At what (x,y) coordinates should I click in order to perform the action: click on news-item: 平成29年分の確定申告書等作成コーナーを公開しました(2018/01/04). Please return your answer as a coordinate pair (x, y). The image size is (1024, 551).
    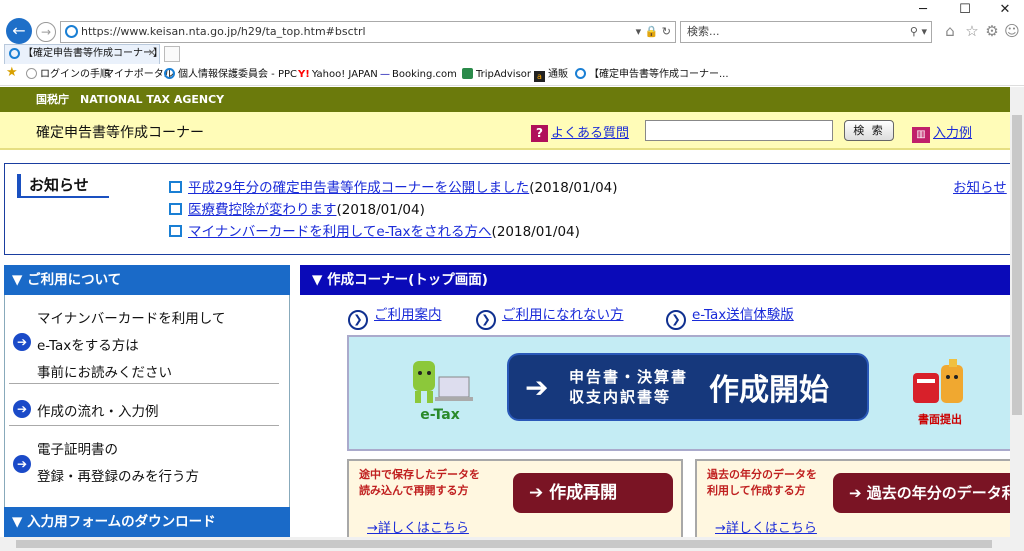
    Looking at the image, I should click on (393, 186).